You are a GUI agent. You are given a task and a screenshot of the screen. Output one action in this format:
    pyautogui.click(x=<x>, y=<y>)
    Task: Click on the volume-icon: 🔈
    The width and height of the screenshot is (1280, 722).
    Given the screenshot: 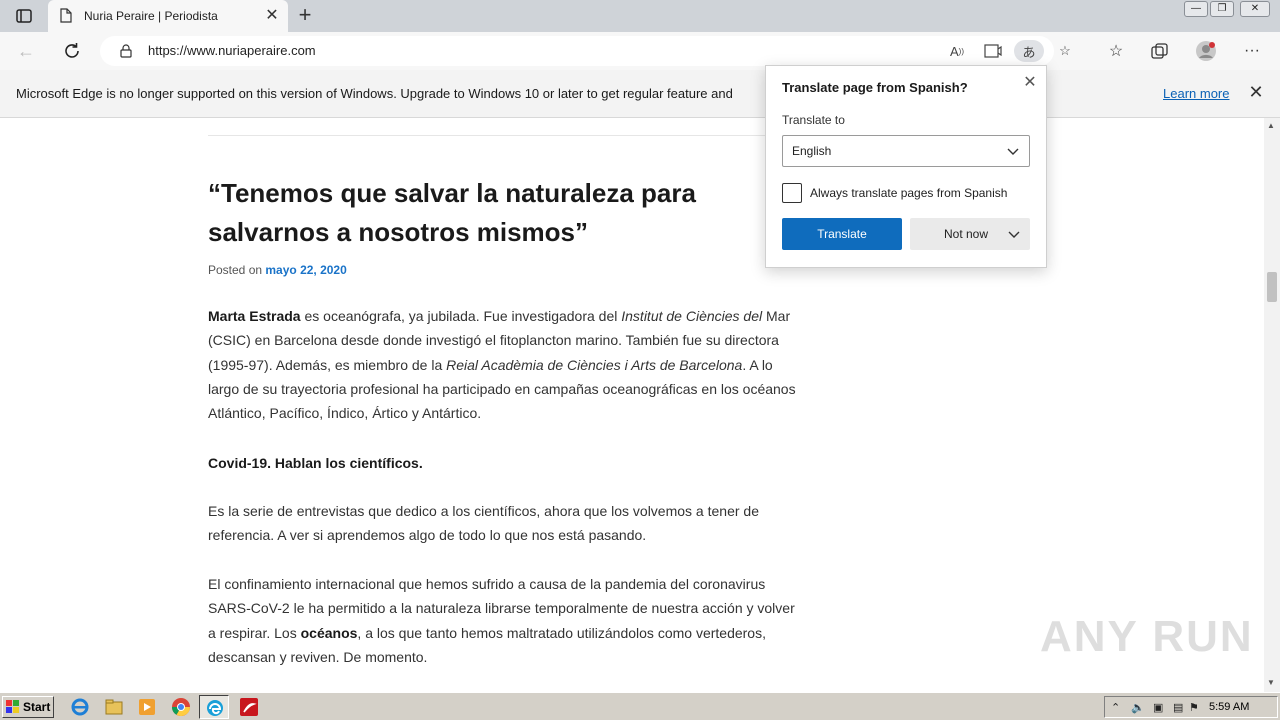 What is the action you would take?
    pyautogui.click(x=1138, y=707)
    